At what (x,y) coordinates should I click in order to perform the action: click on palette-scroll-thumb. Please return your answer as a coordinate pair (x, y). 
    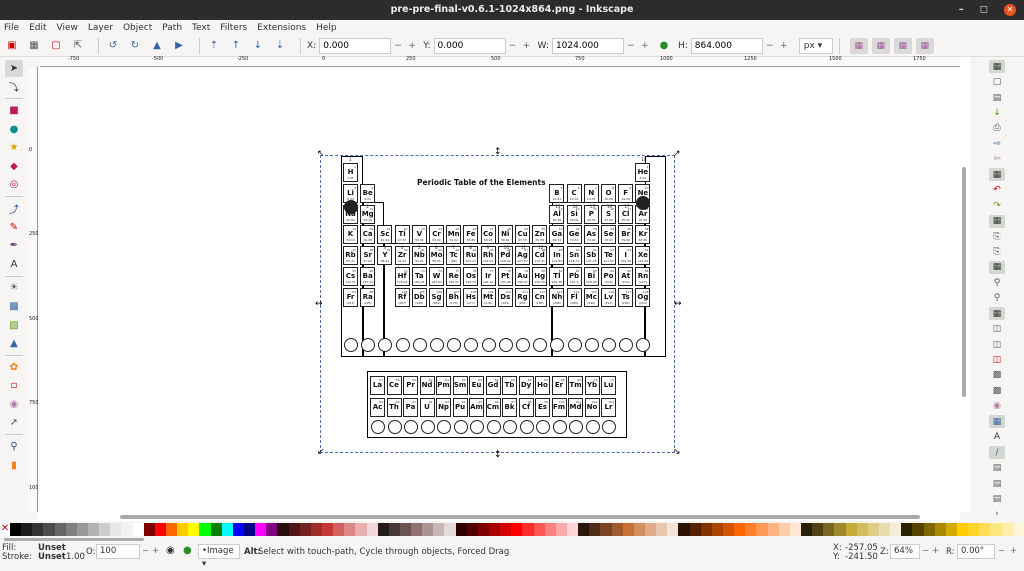
    Looking at the image, I should click on (74, 539).